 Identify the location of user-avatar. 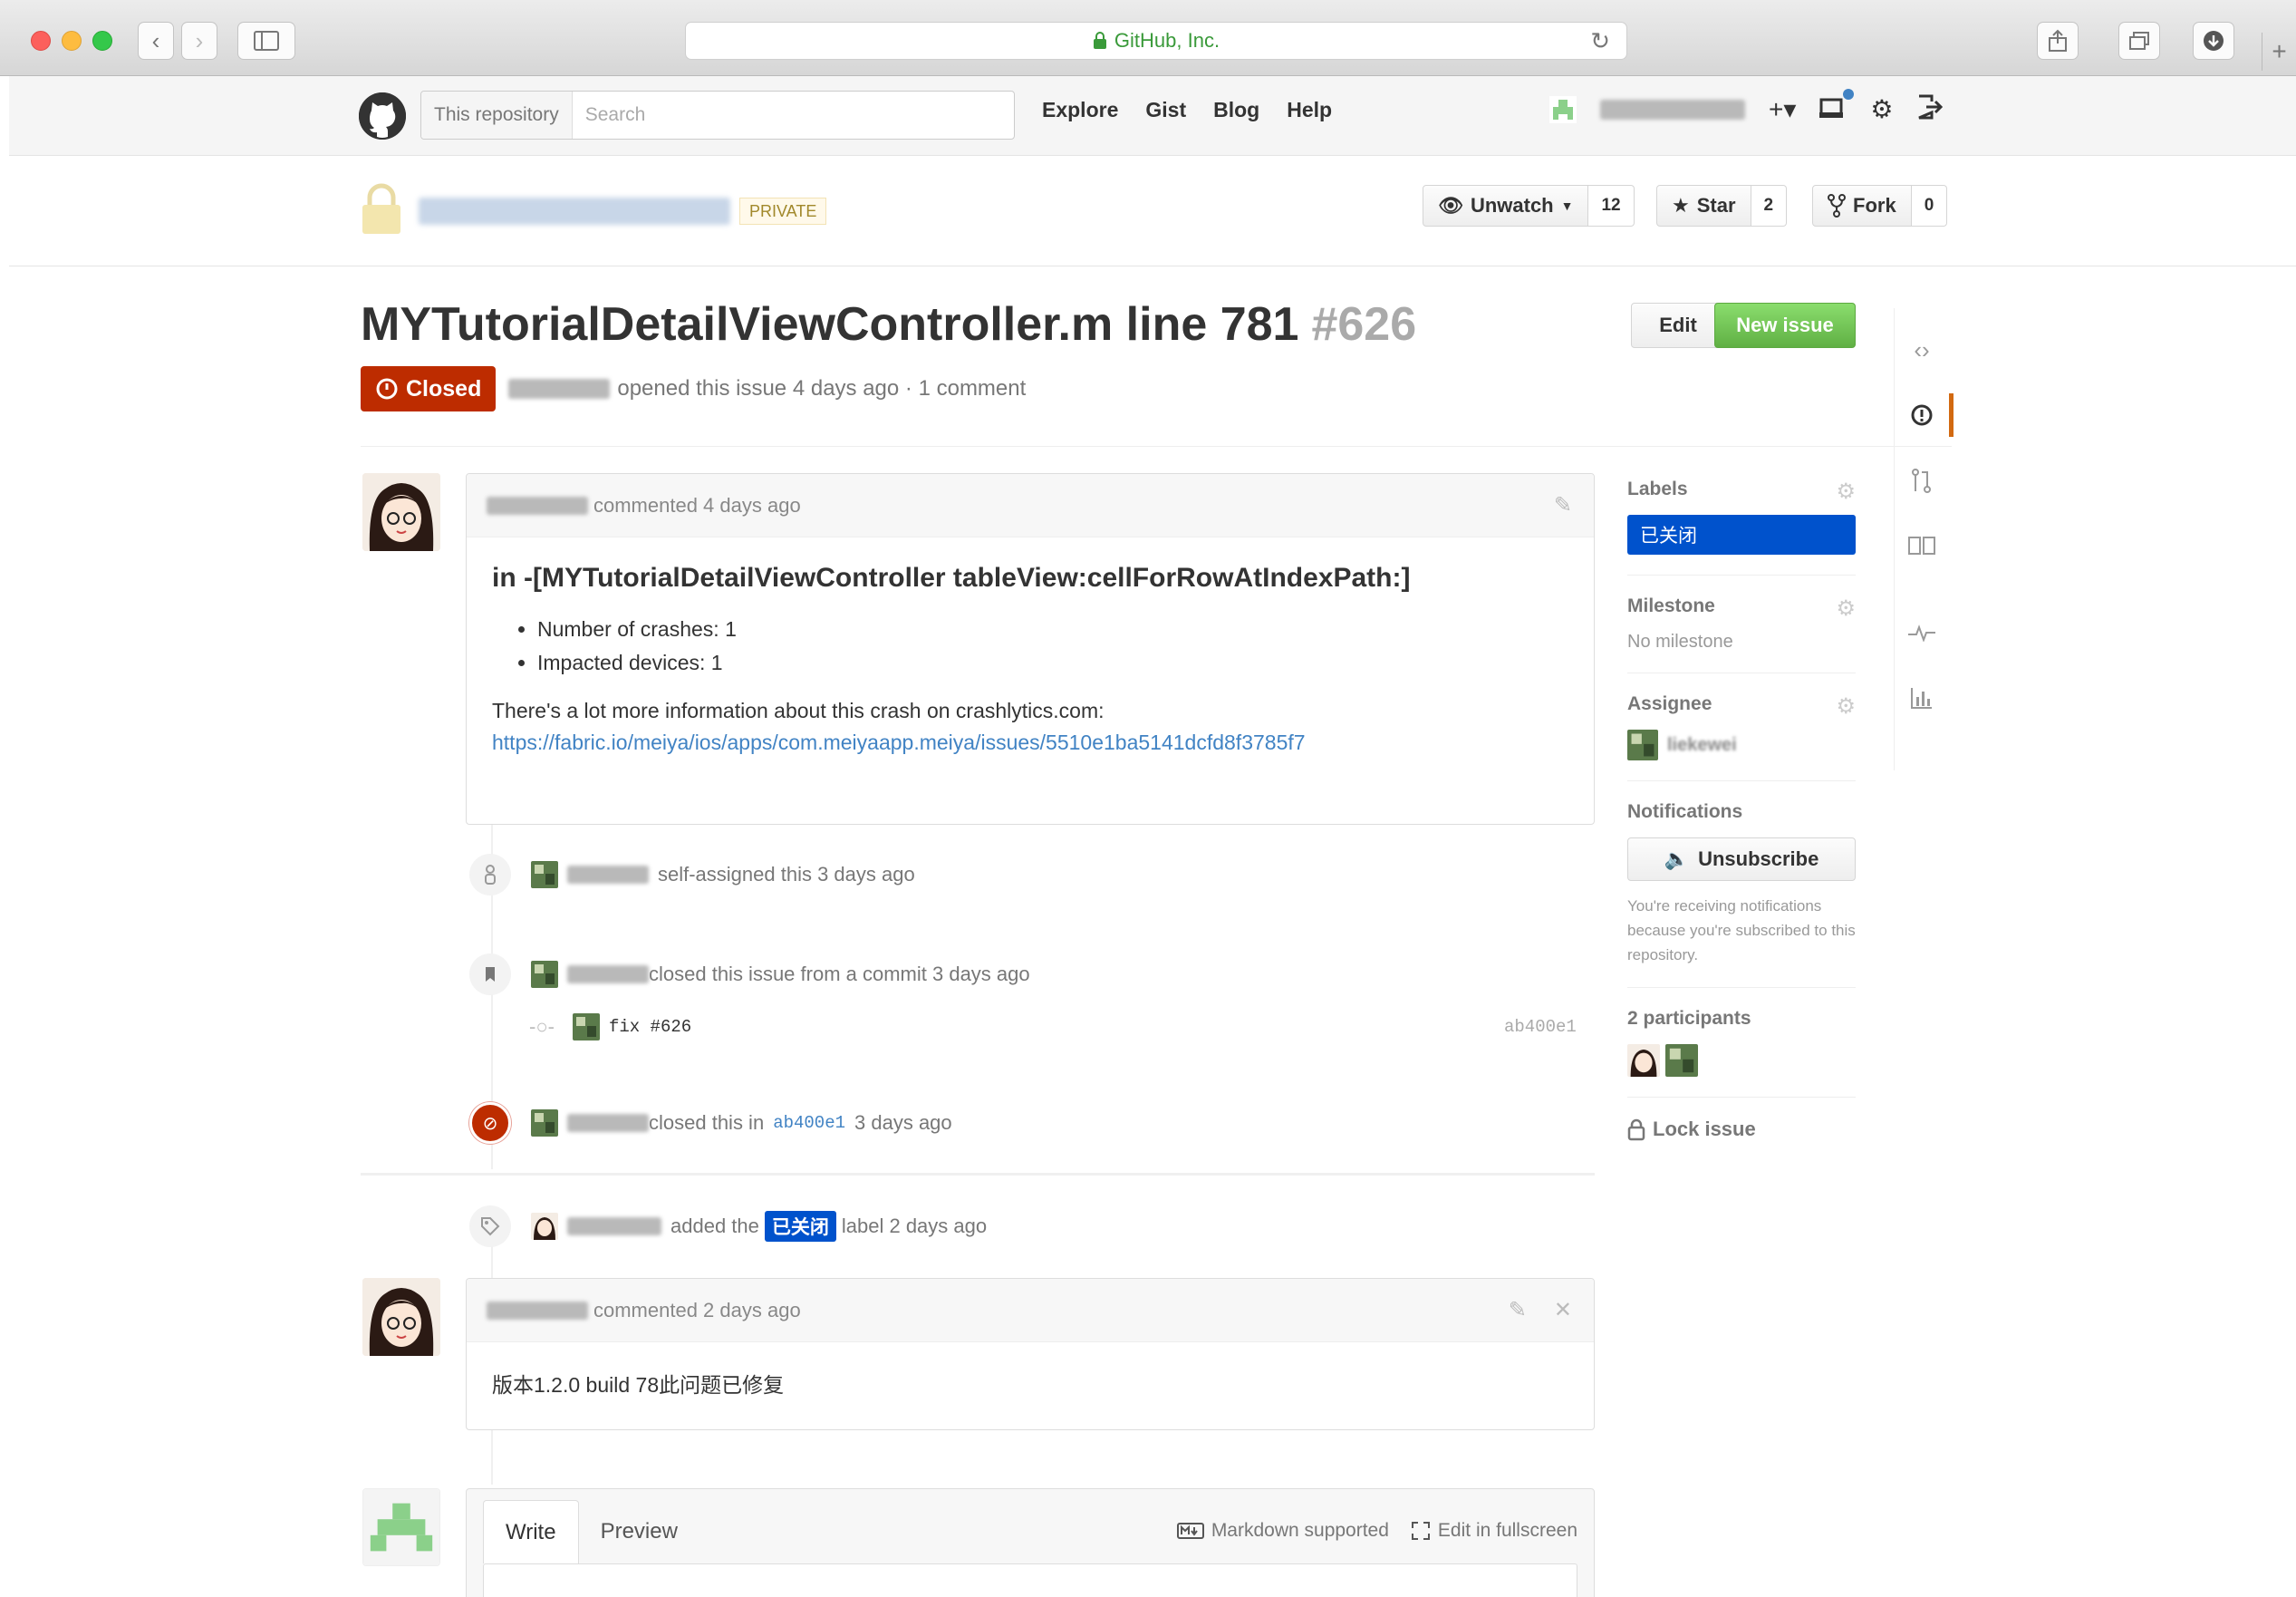
(1563, 109).